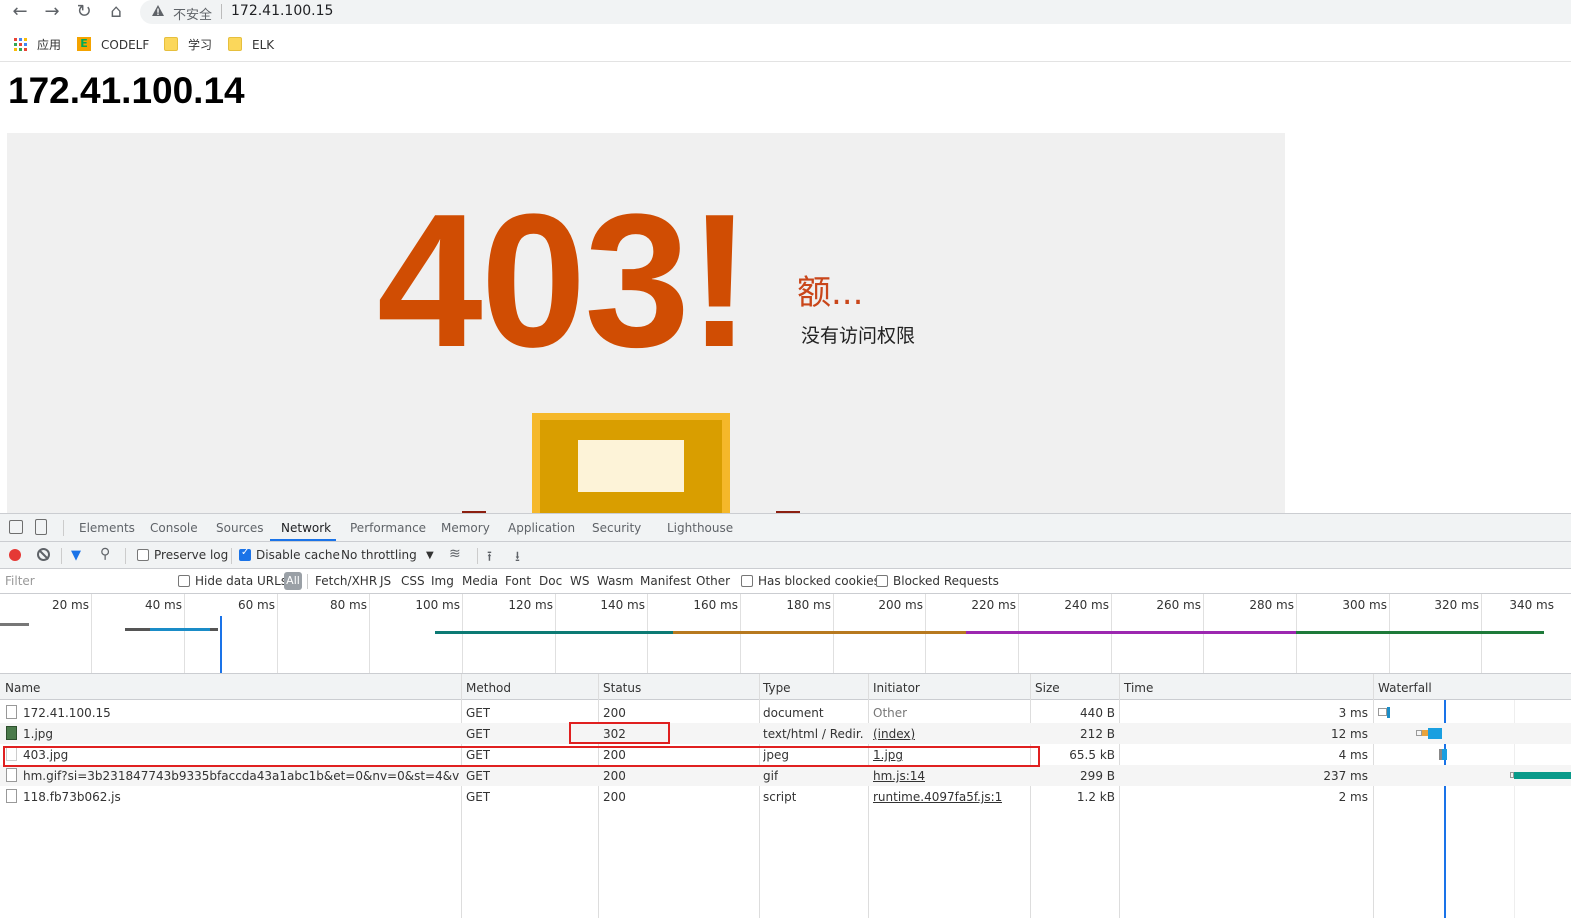  What do you see at coordinates (83, 581) in the screenshot?
I see `filter-input` at bounding box center [83, 581].